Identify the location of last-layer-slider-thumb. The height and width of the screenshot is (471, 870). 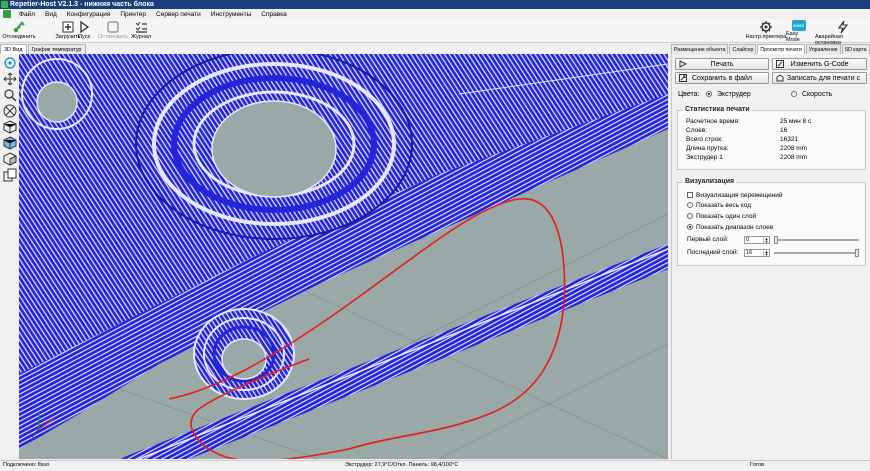
(857, 253).